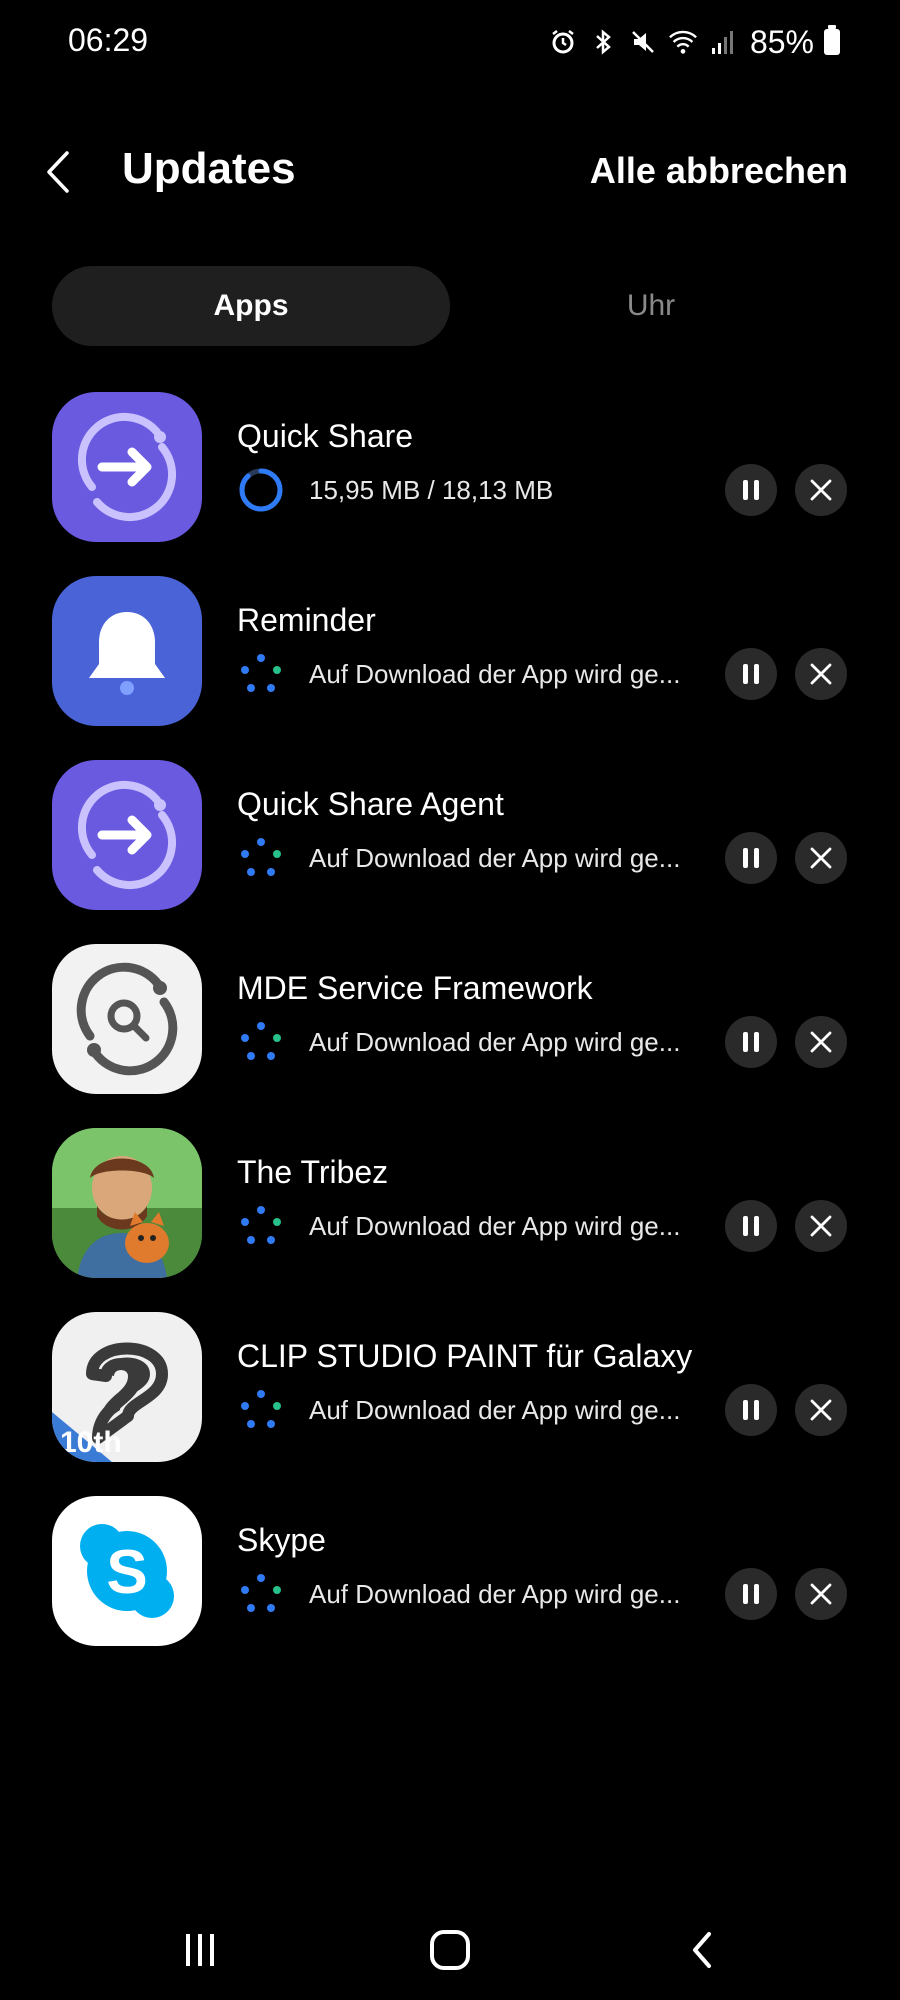  I want to click on wifi-icon, so click(683, 42).